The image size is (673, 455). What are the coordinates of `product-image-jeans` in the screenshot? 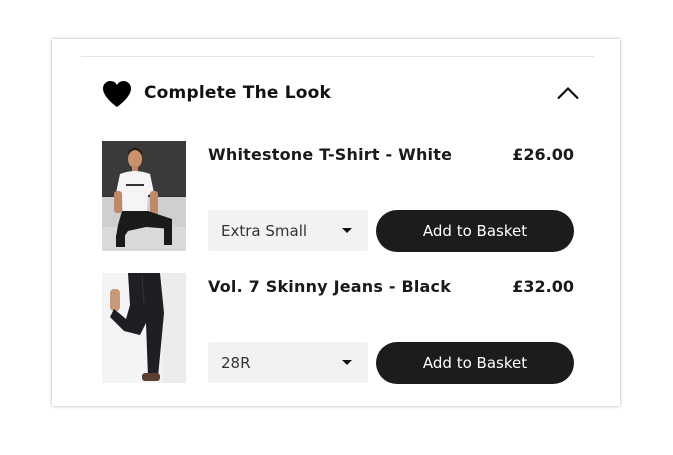 It's located at (144, 328).